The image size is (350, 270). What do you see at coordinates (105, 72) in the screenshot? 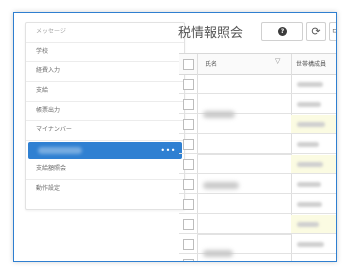
I see `sidebar-item-expense-input: 経費入力` at bounding box center [105, 72].